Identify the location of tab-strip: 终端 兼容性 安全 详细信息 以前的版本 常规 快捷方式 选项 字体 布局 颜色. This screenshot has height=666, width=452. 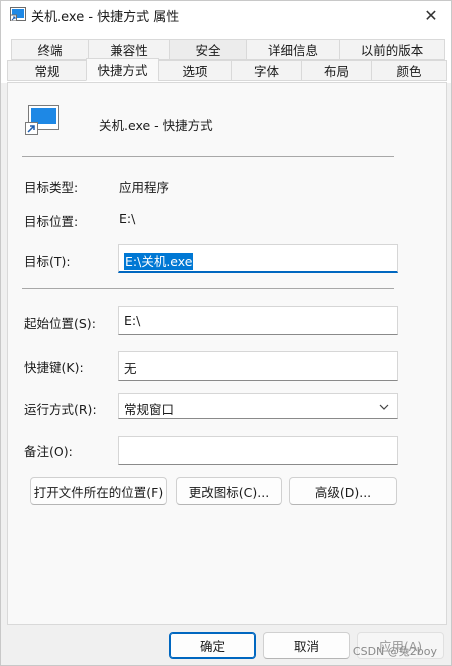
(226, 56).